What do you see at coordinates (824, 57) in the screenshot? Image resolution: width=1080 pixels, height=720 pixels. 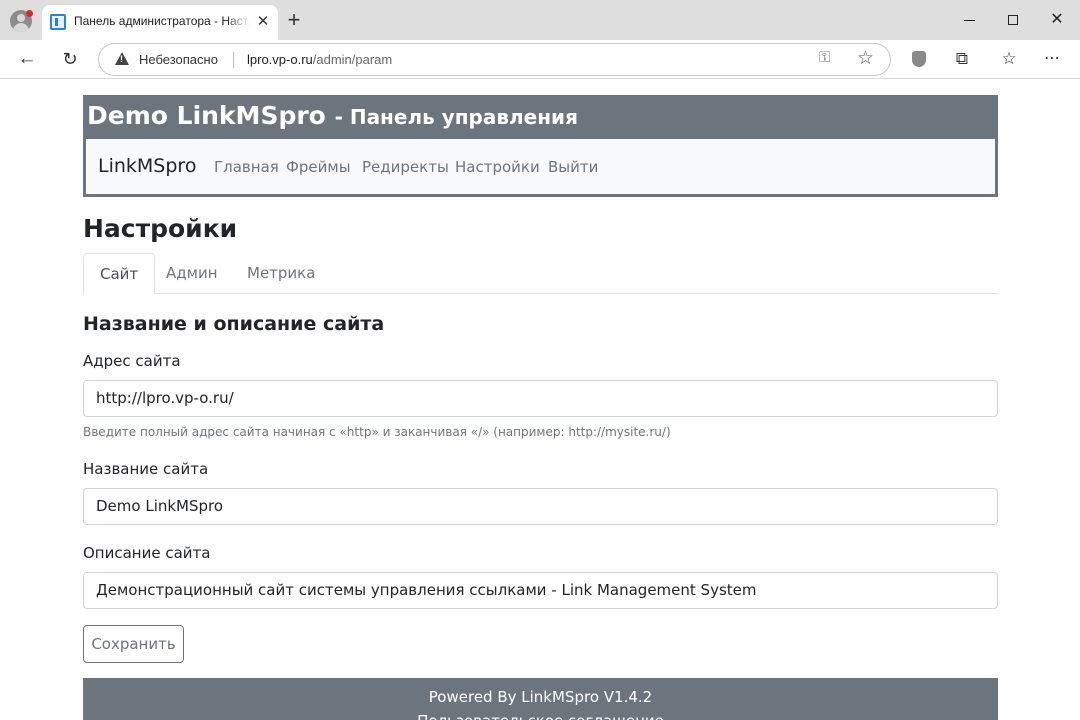 I see `key-icon: ⚿` at bounding box center [824, 57].